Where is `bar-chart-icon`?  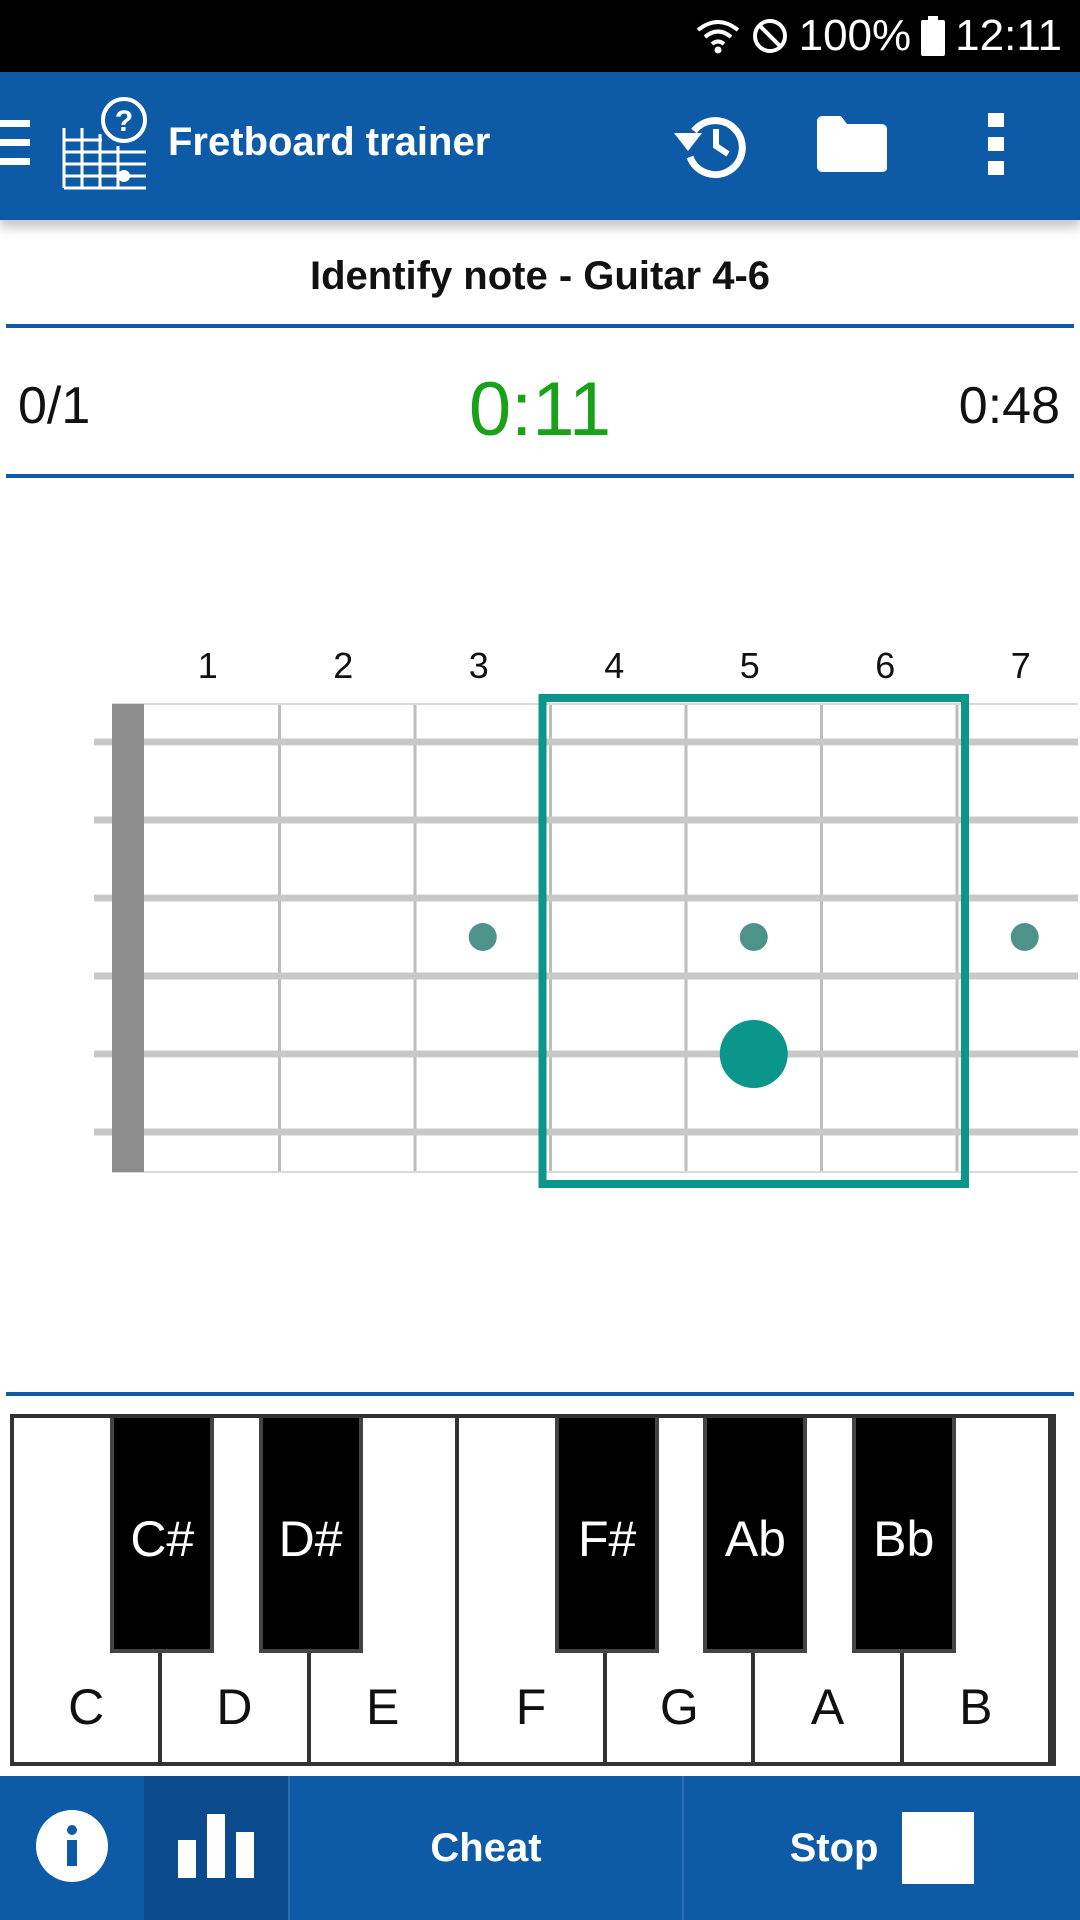
bar-chart-icon is located at coordinates (216, 1848).